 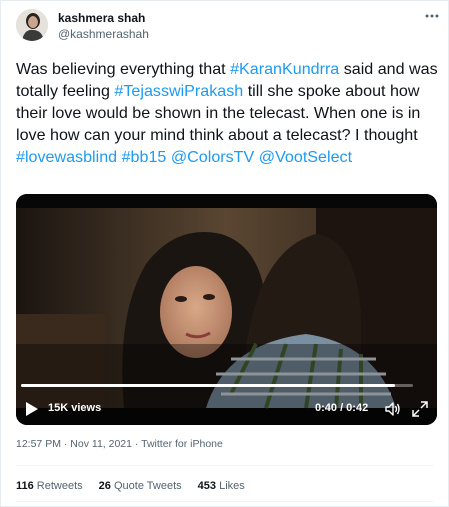 What do you see at coordinates (420, 409) in the screenshot?
I see `fullscreen-icon` at bounding box center [420, 409].